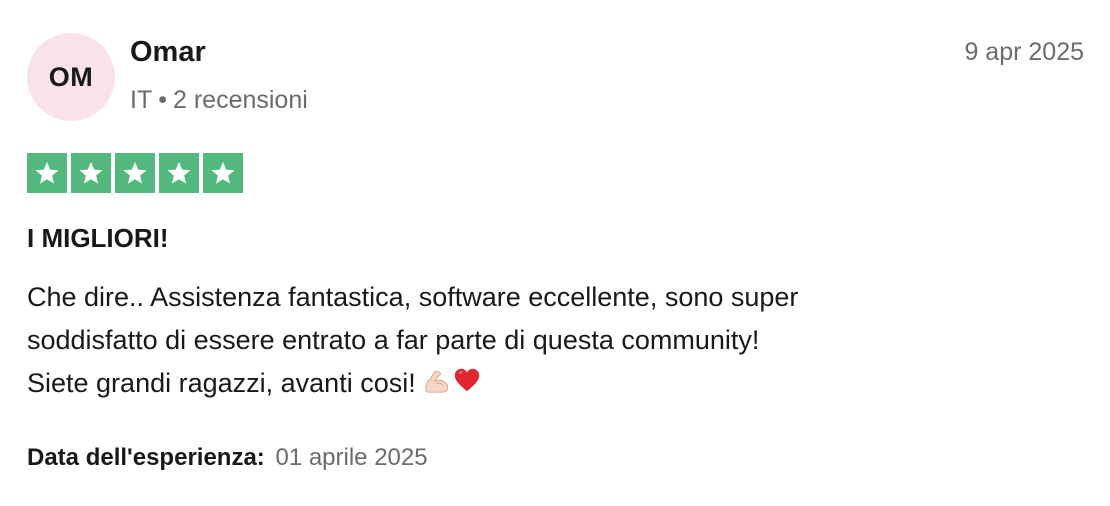 The width and height of the screenshot is (1110, 506). Describe the element at coordinates (146, 457) in the screenshot. I see `experience-label: Data dell'esperienza:` at that location.